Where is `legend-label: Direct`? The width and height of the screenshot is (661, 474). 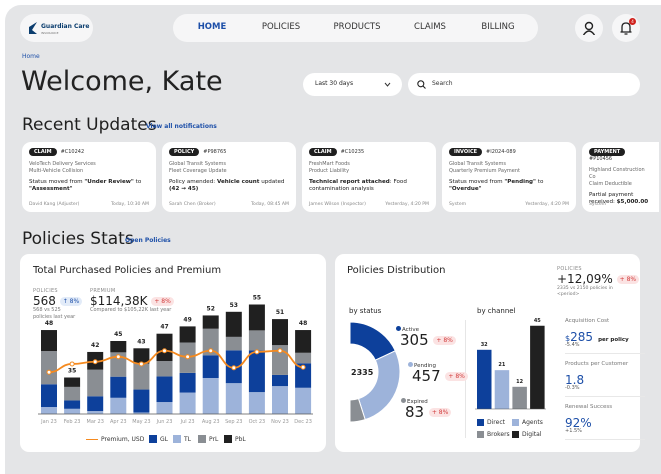 legend-label: Direct is located at coordinates (496, 422).